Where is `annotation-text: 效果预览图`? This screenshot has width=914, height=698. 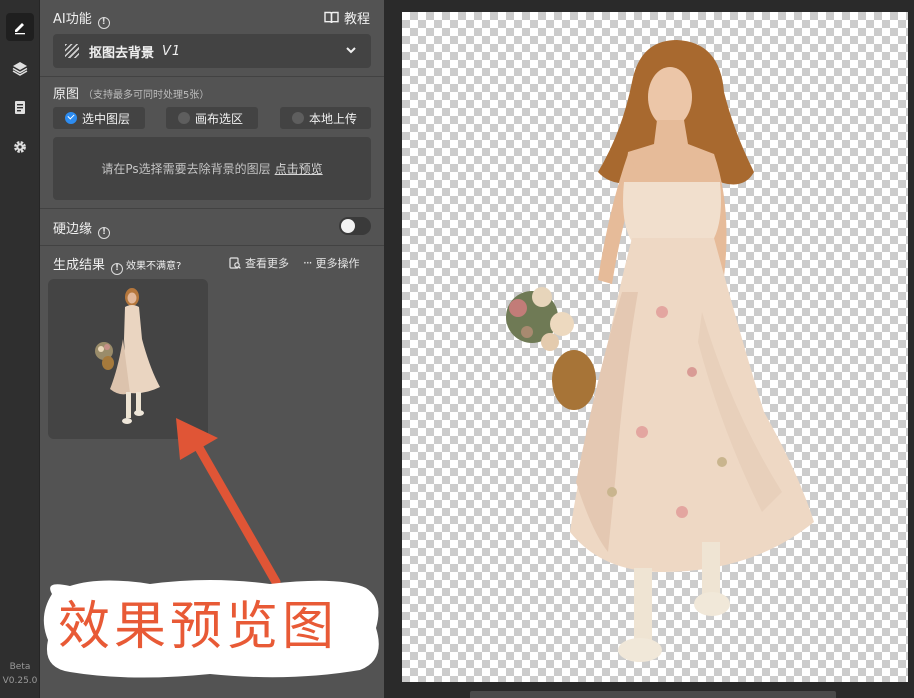 annotation-text: 效果预览图 is located at coordinates (198, 627).